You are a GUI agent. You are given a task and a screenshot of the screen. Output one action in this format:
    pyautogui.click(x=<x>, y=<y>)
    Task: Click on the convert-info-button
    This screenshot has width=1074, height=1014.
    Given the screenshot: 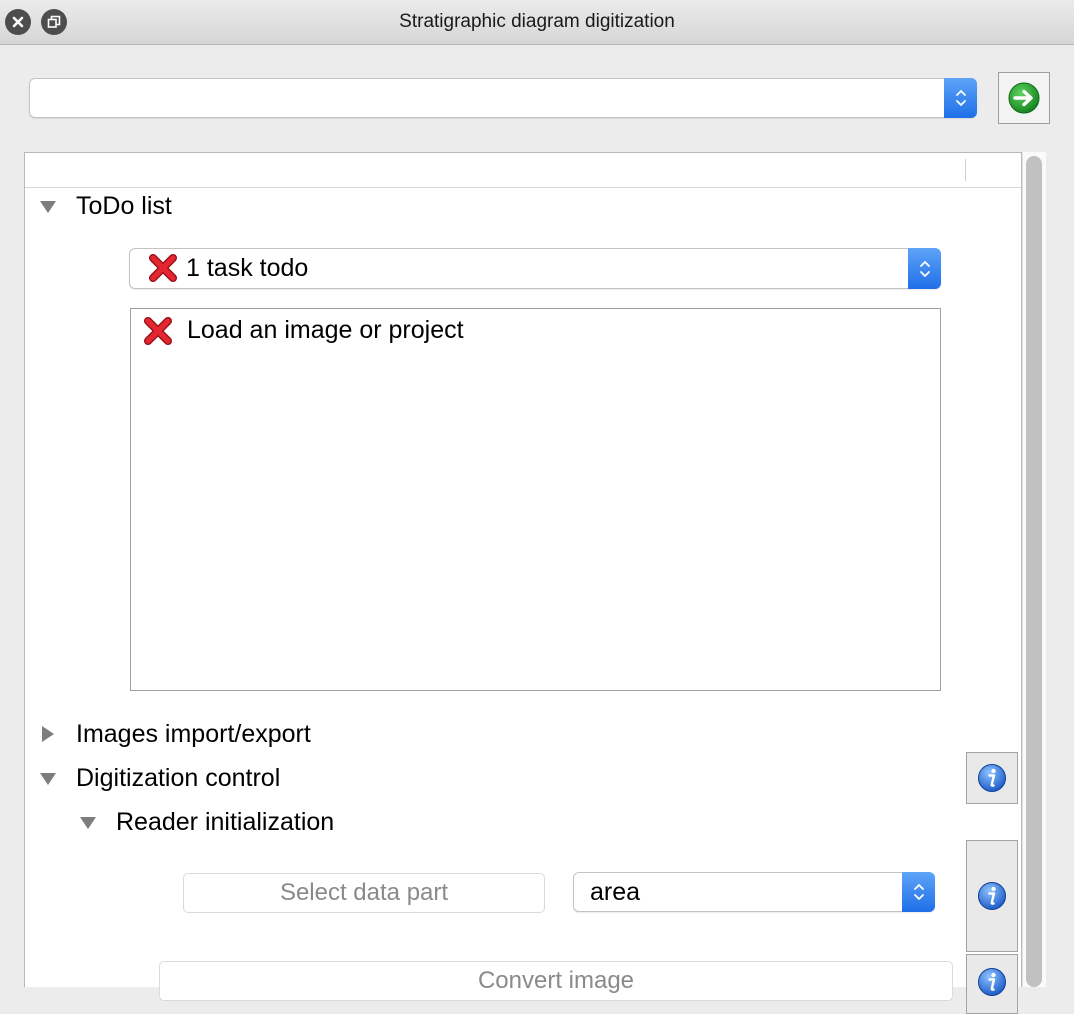 What is the action you would take?
    pyautogui.click(x=992, y=984)
    